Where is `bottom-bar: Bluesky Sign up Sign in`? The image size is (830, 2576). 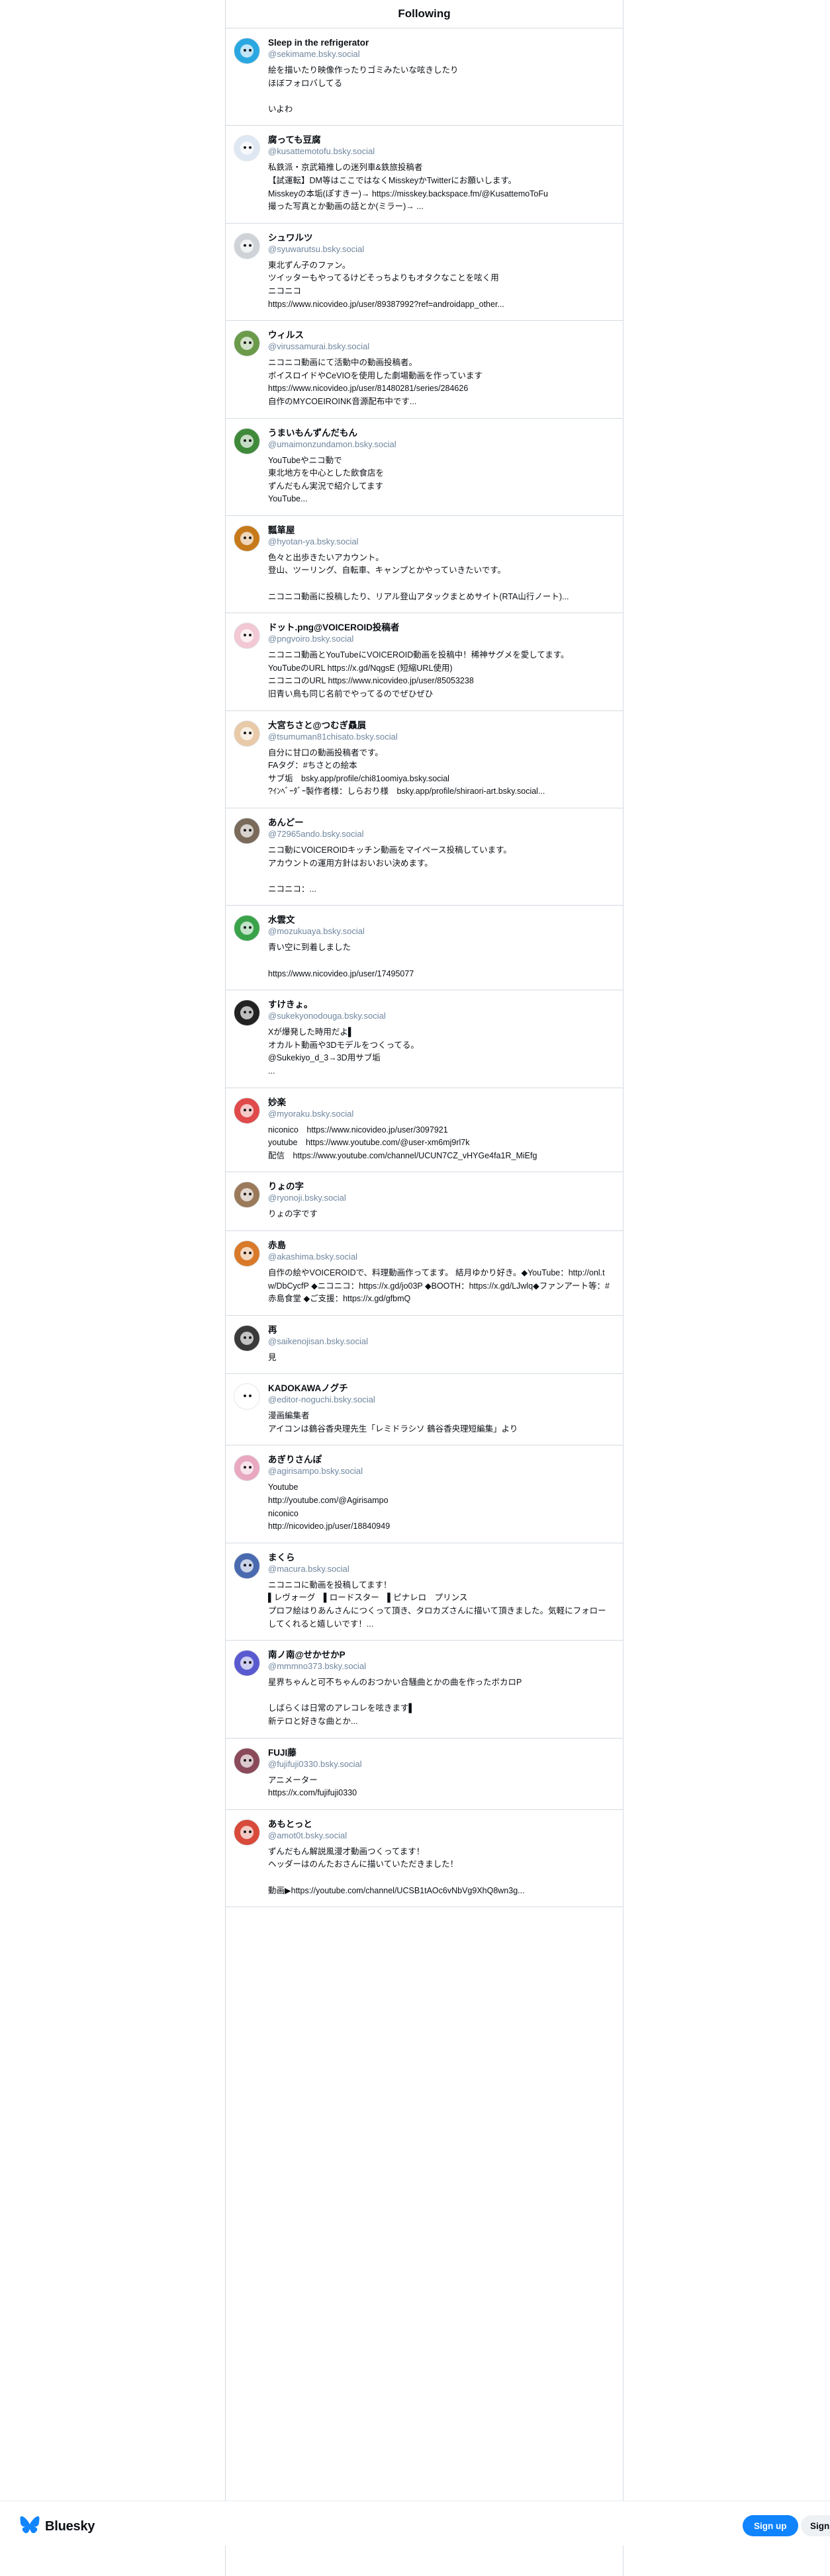 bottom-bar: Bluesky Sign up Sign in is located at coordinates (415, 2523).